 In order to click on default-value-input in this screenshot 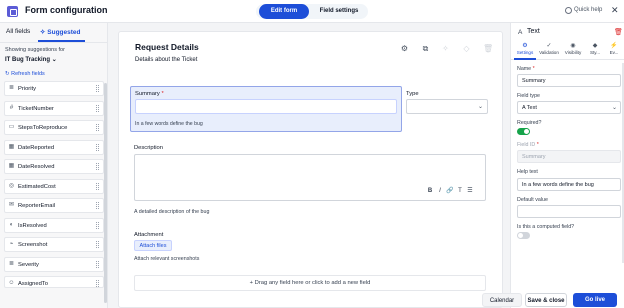, I will do `click(569, 211)`.